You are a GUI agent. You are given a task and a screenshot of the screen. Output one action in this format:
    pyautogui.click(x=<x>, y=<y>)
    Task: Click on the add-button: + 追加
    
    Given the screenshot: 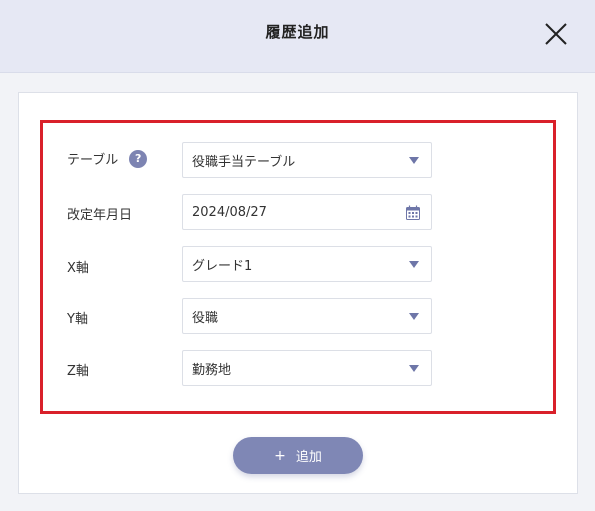 What is the action you would take?
    pyautogui.click(x=298, y=455)
    